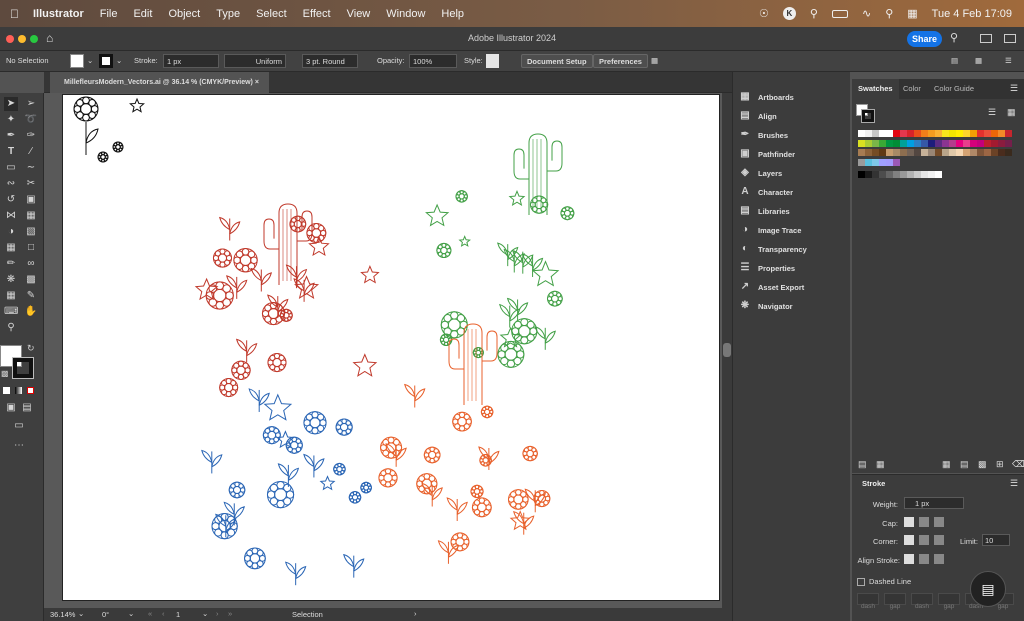 The width and height of the screenshot is (1024, 621). What do you see at coordinates (996, 540) in the screenshot?
I see `limit-field: 10` at bounding box center [996, 540].